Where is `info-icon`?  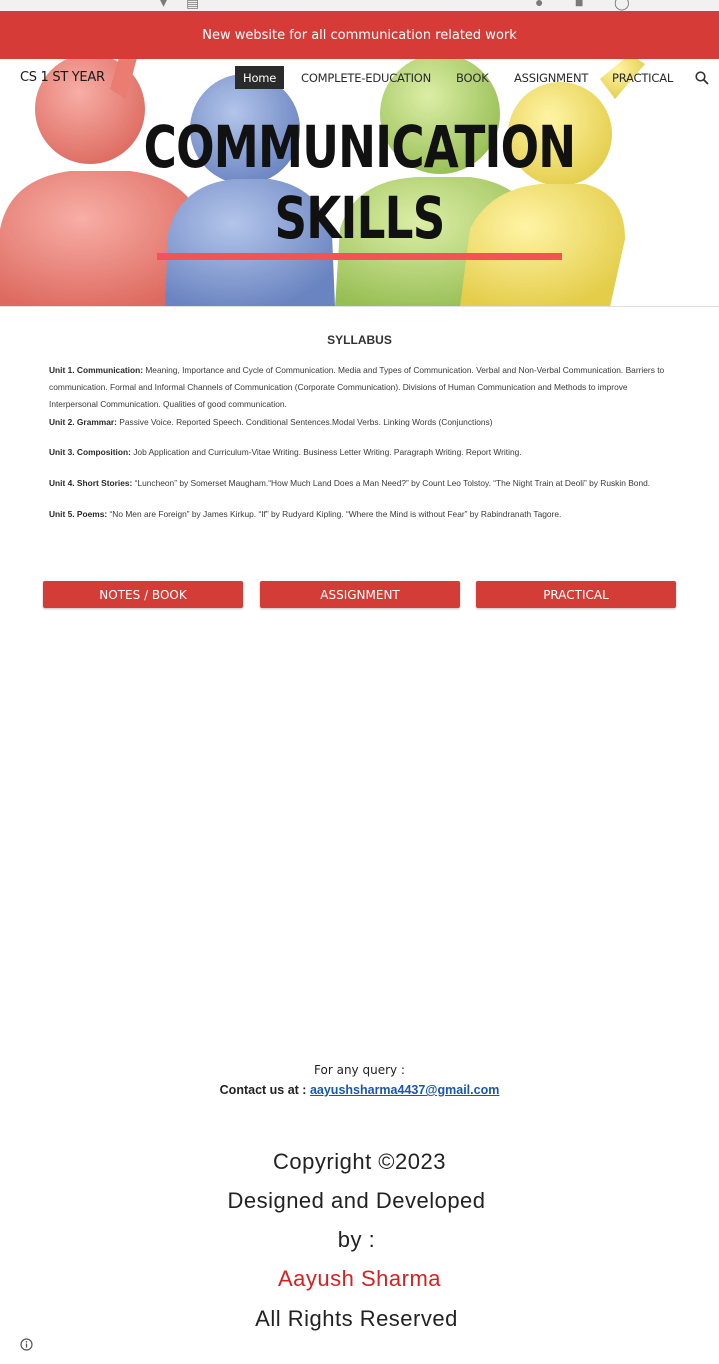 info-icon is located at coordinates (26, 1344).